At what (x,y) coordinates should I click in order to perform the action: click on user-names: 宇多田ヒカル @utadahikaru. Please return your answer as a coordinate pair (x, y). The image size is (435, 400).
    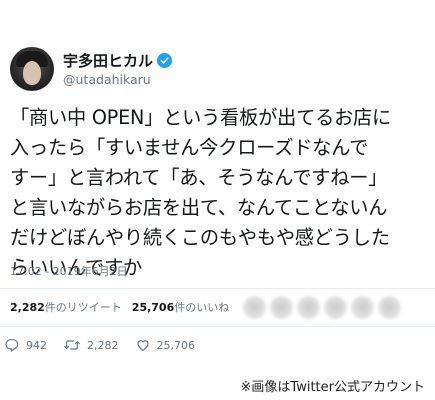
    Looking at the image, I should click on (118, 69).